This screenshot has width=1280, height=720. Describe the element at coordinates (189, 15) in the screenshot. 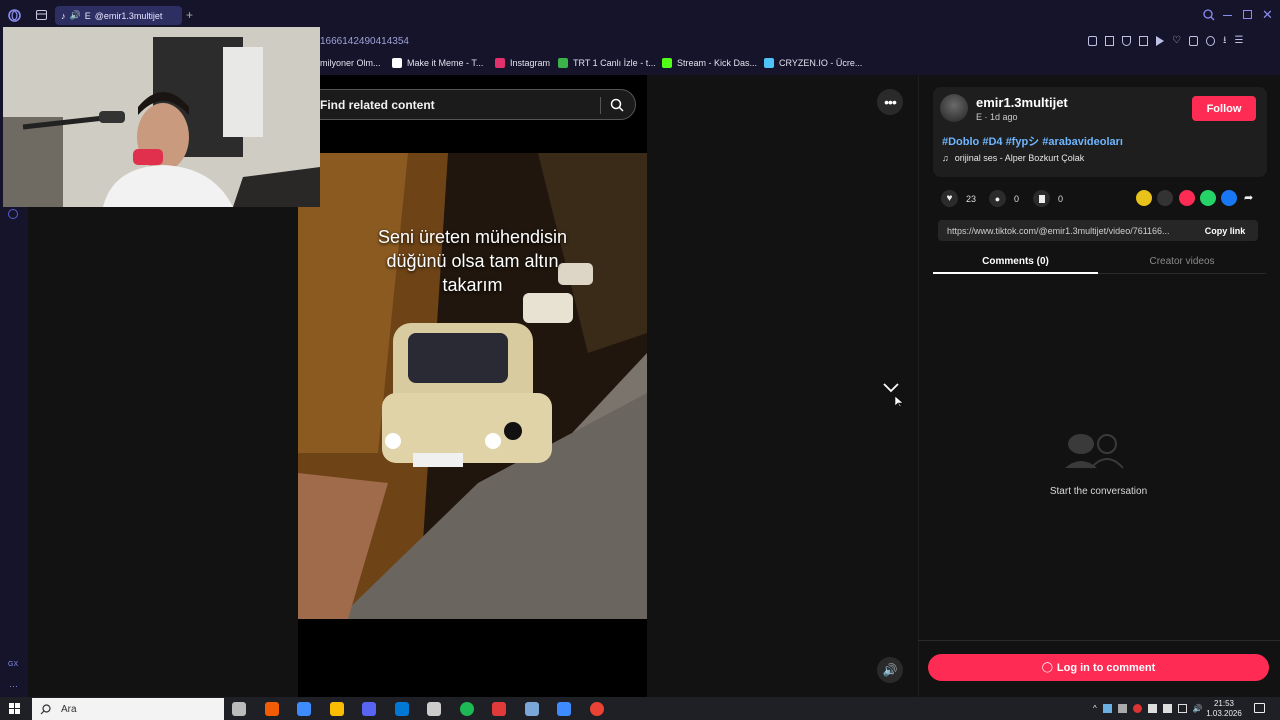

I see `new-tab-icon: +` at that location.